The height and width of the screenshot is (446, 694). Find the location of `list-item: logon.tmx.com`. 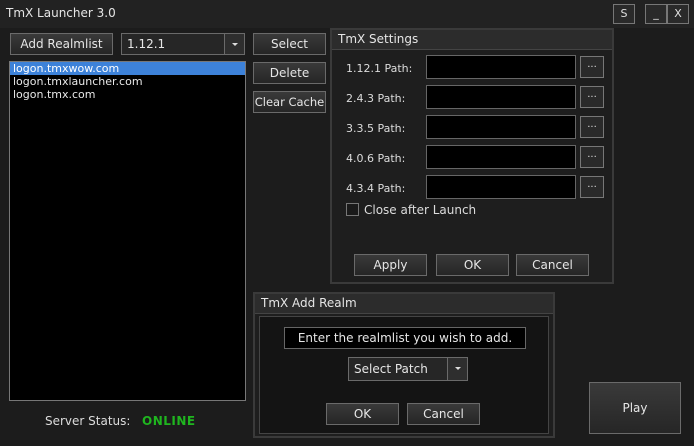

list-item: logon.tmx.com is located at coordinates (127, 94).